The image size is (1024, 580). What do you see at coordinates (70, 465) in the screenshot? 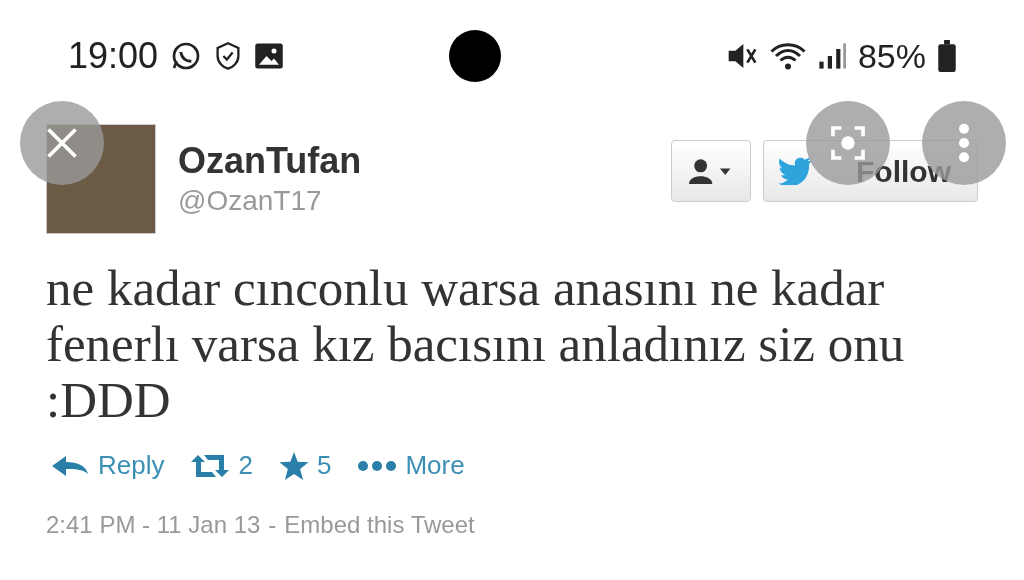
I see `reply-arrow-icon` at bounding box center [70, 465].